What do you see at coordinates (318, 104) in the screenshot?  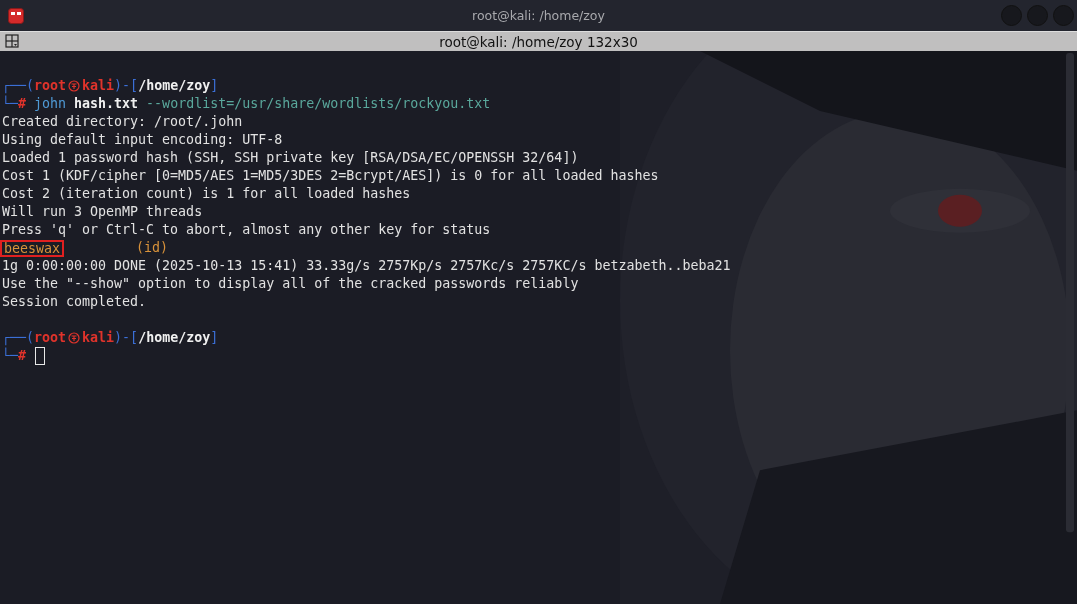 I see `command-option: --wordlist=/usr/share/wordlists/rockyou.txt` at bounding box center [318, 104].